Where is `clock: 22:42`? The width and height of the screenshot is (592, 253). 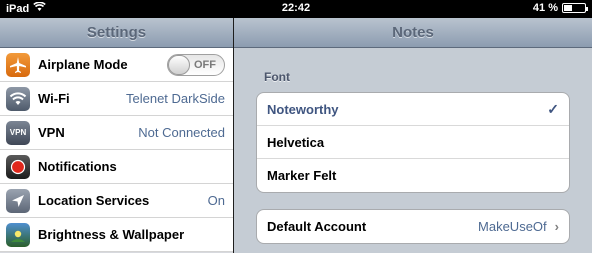 clock: 22:42 is located at coordinates (296, 8).